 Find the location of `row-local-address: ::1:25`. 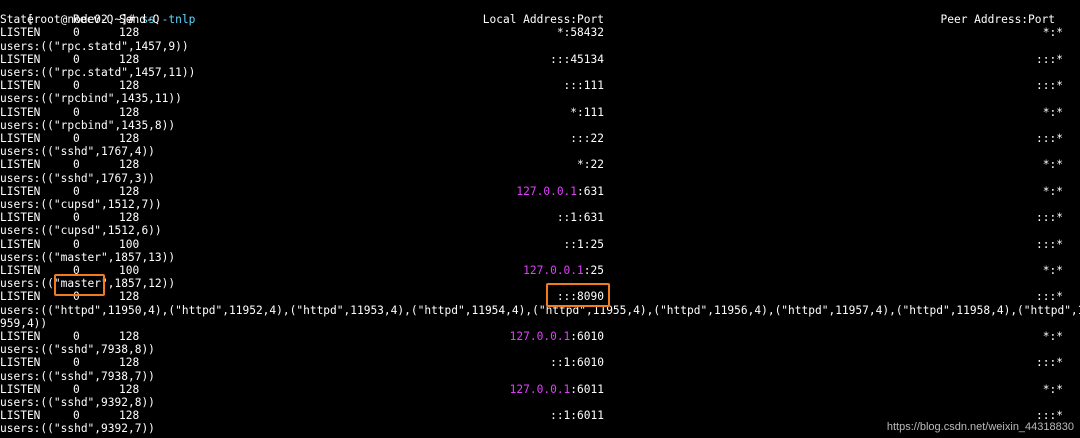

row-local-address: ::1:25 is located at coordinates (502, 244).